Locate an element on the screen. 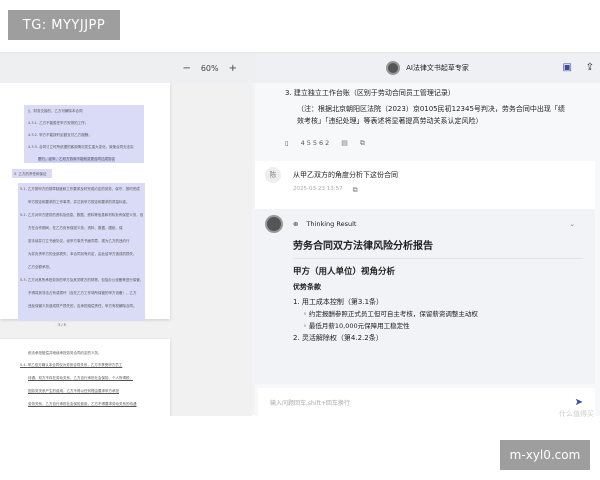 The width and height of the screenshot is (600, 480). doc-line: 为并负责甲方的全部损失，本合同另有约定，由此给甲方造成的损失， is located at coordinates (82, 254).